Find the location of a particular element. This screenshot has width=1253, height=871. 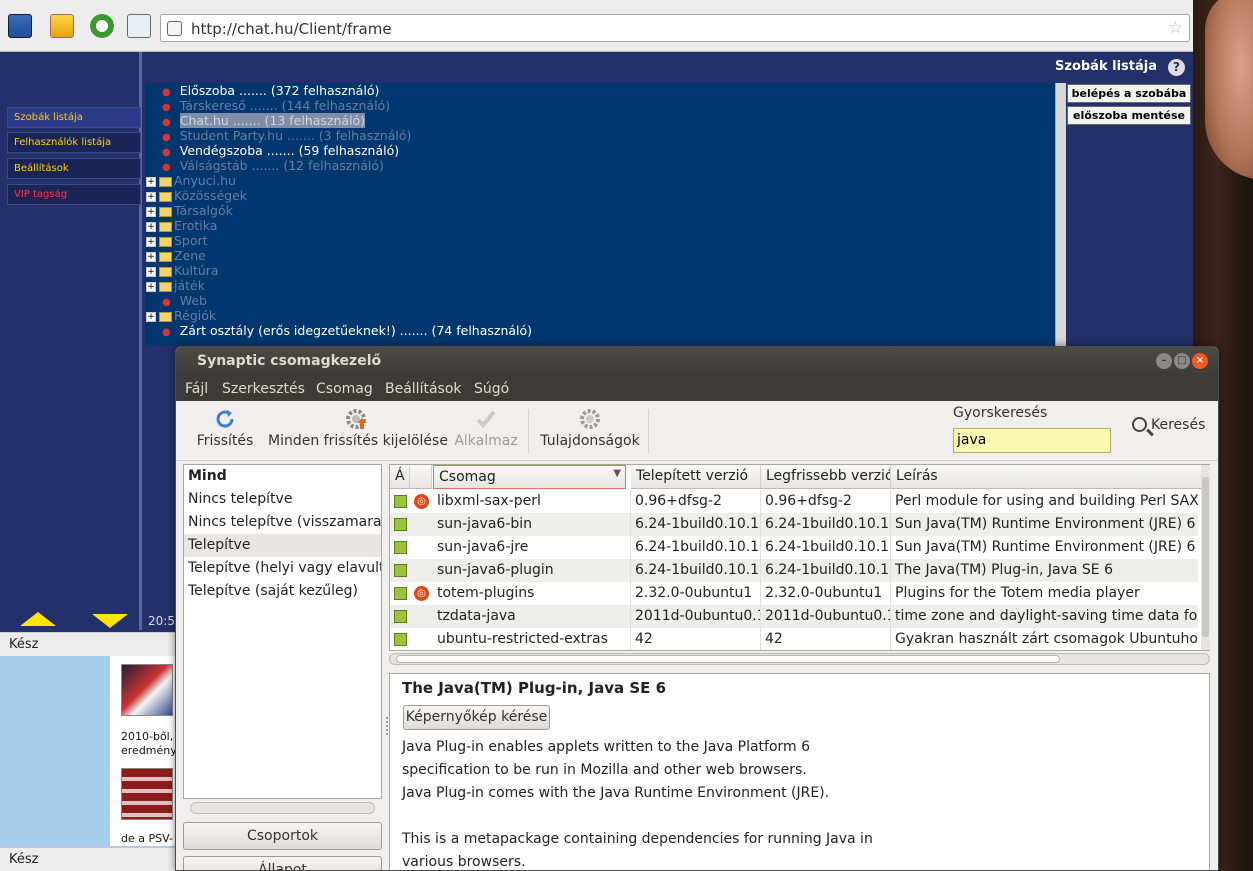

nav-rooms-button: Szobák listája is located at coordinates (74, 117).